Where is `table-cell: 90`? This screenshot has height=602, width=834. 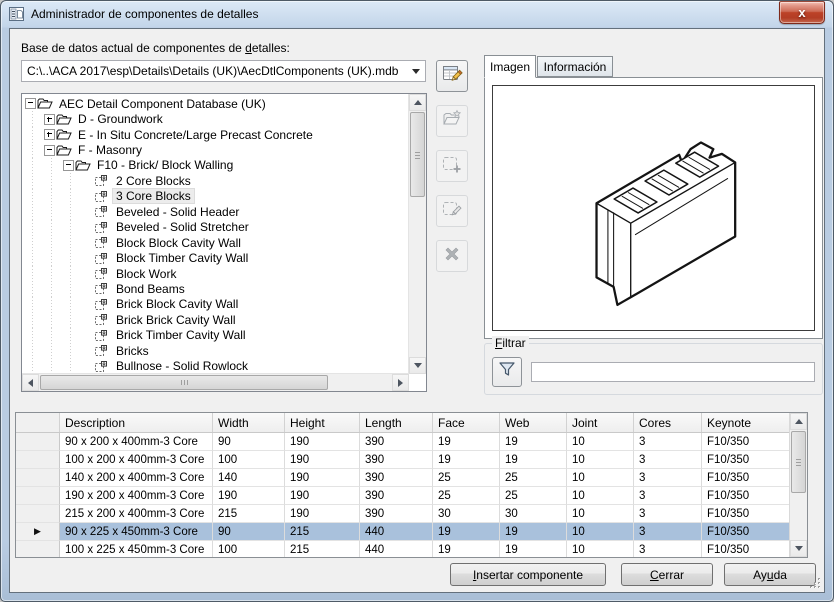
table-cell: 90 is located at coordinates (249, 532).